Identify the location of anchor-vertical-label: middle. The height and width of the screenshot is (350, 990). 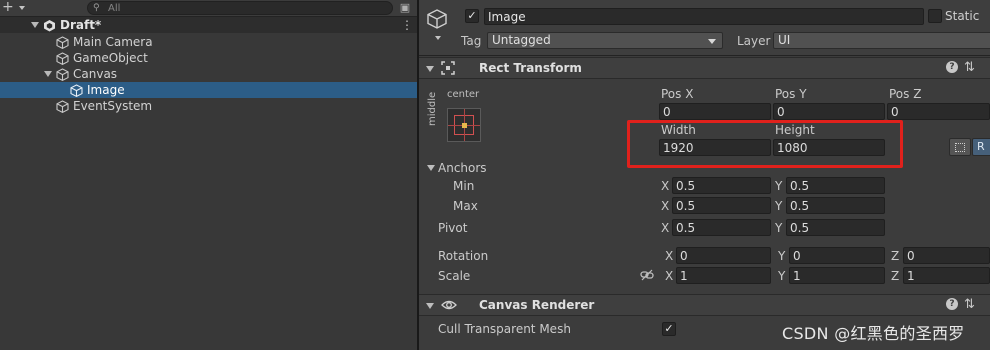
(432, 108).